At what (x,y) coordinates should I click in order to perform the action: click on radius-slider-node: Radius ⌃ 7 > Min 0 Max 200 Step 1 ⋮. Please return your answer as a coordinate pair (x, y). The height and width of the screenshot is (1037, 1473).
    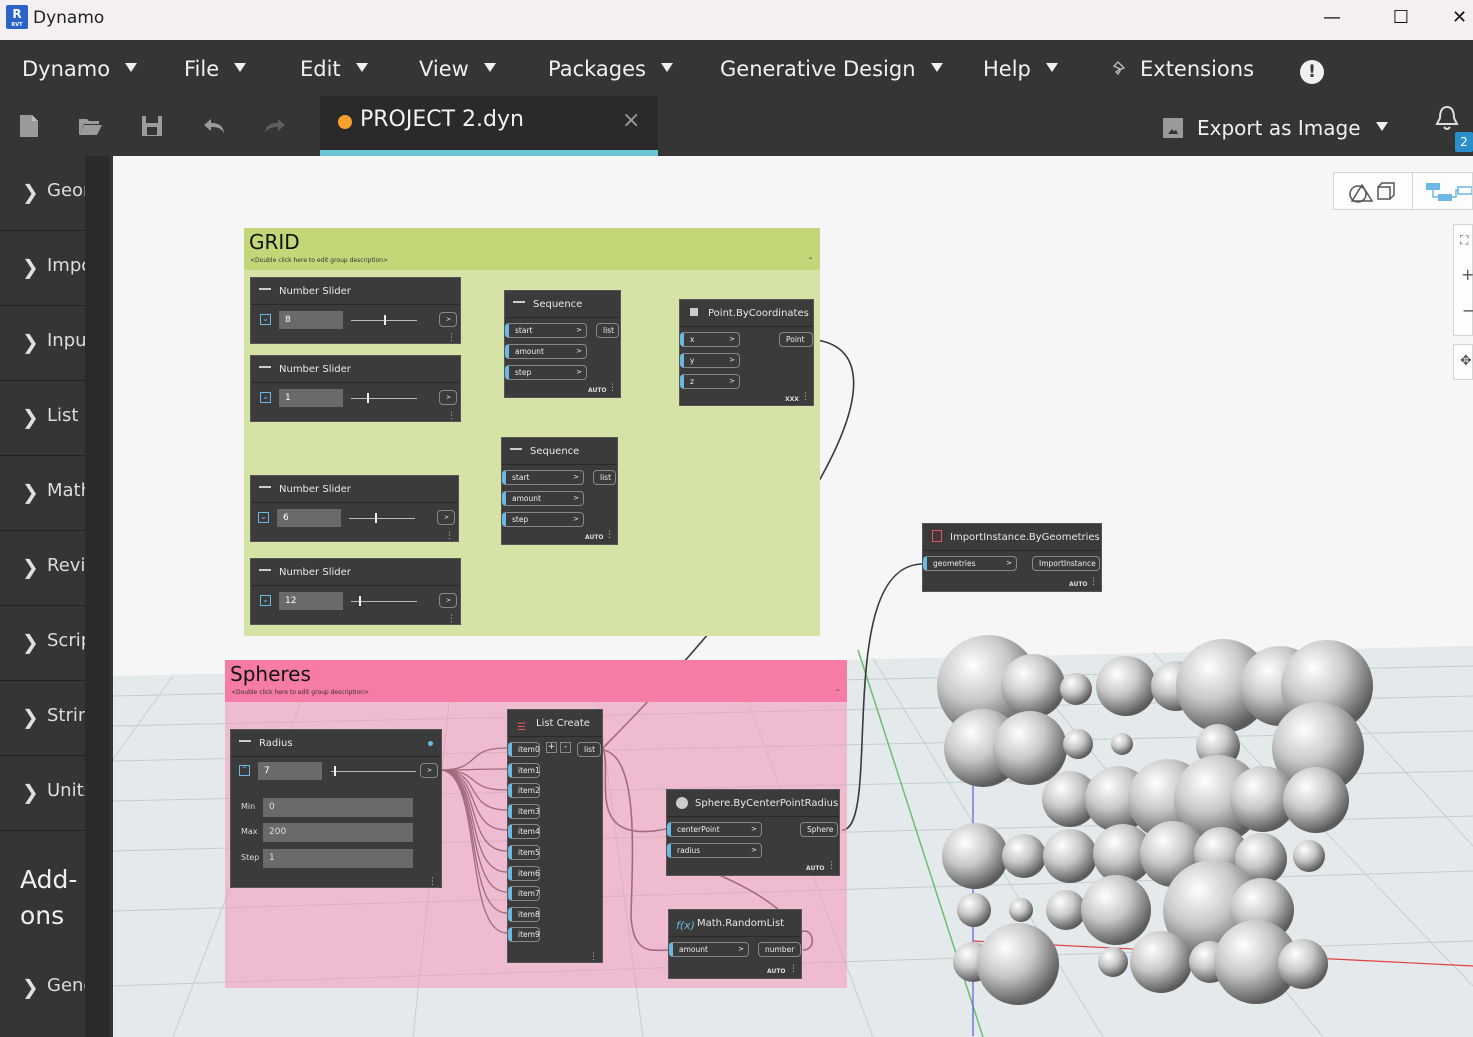
    Looking at the image, I should click on (336, 808).